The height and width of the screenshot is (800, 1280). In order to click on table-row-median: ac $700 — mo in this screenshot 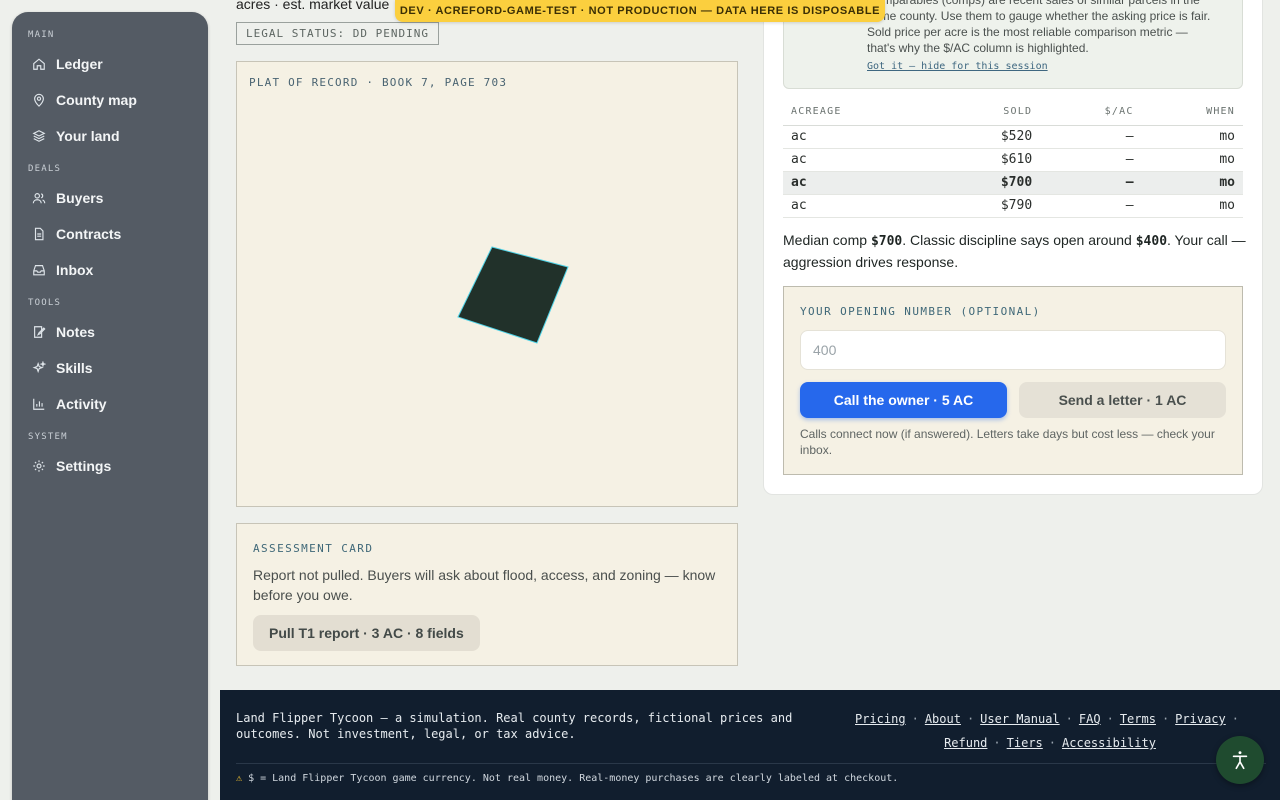, I will do `click(1013, 183)`.